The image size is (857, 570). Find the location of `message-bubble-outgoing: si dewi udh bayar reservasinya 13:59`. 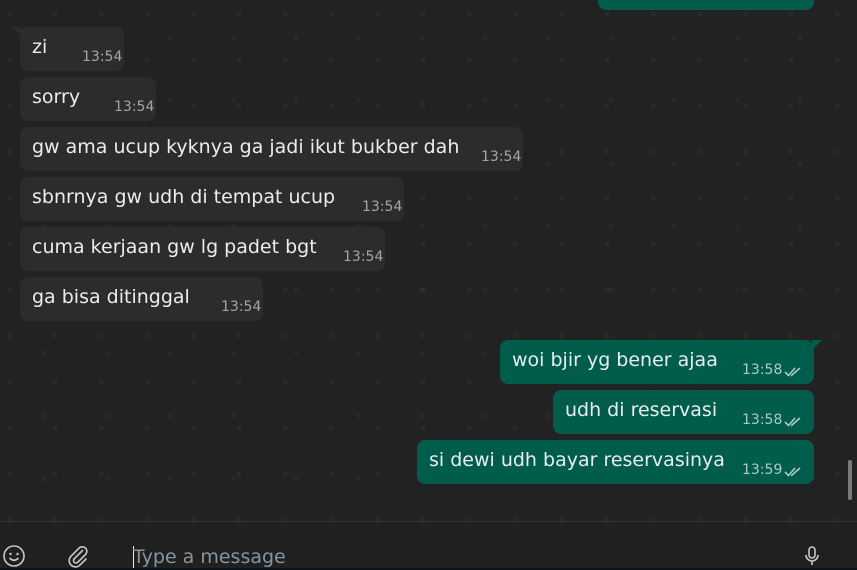

message-bubble-outgoing: si dewi udh bayar reservasinya 13:59 is located at coordinates (615, 462).